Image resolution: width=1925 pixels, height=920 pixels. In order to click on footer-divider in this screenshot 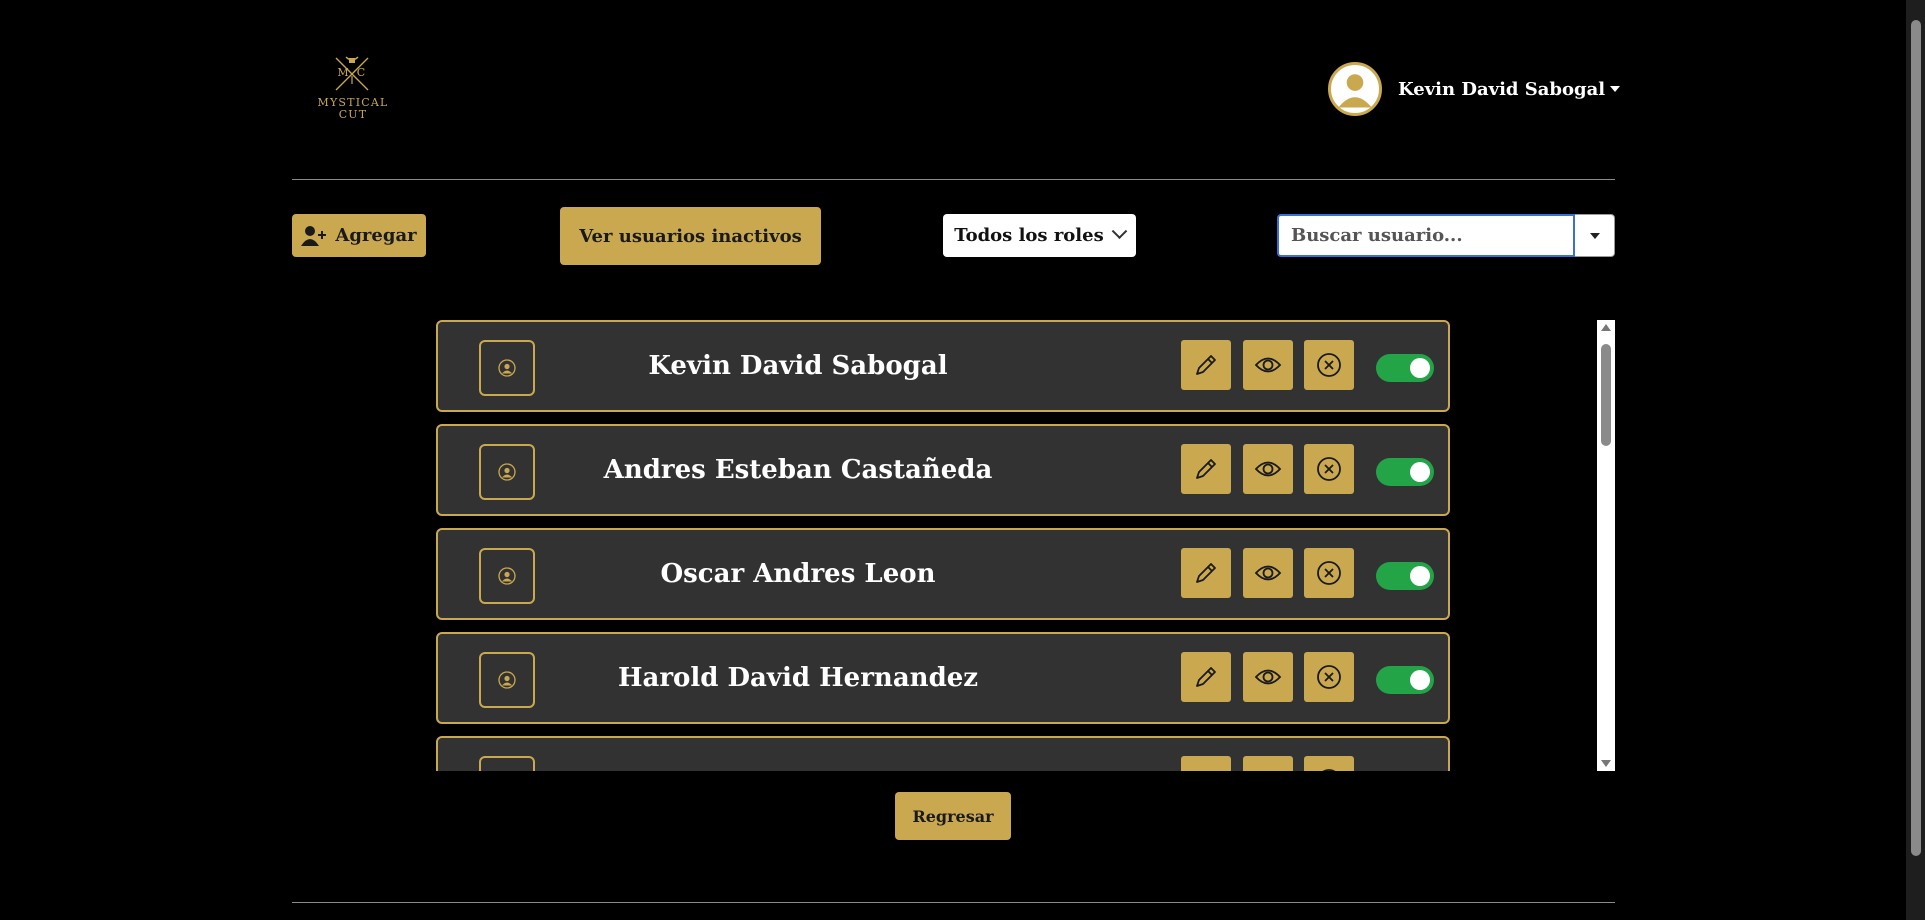, I will do `click(953, 902)`.